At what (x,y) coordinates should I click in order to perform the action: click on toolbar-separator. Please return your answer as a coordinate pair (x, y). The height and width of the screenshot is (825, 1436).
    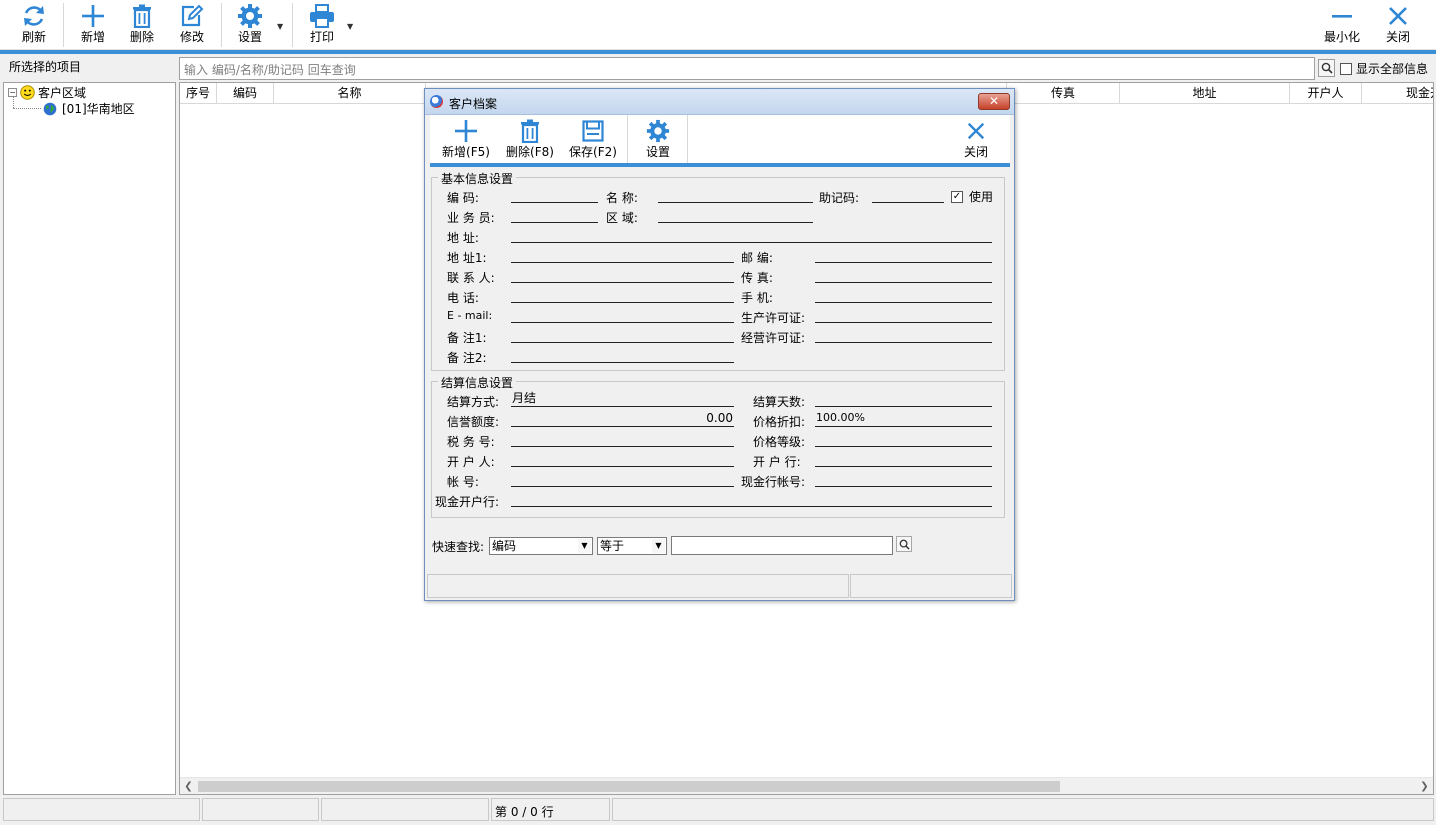
    Looking at the image, I should click on (221, 25).